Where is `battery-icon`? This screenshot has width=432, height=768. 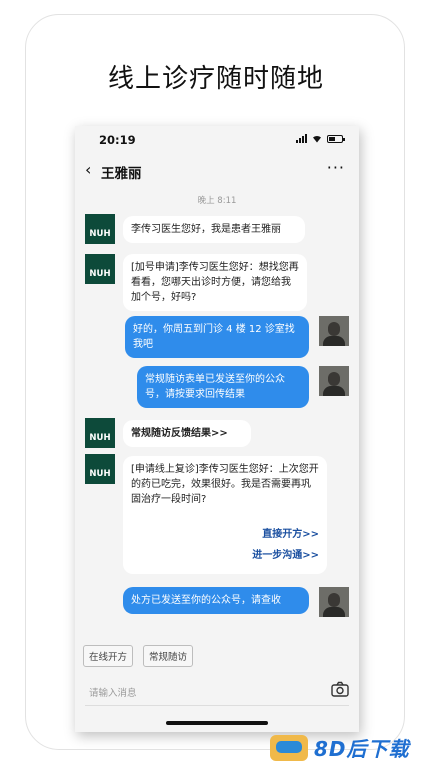
battery-icon is located at coordinates (336, 138).